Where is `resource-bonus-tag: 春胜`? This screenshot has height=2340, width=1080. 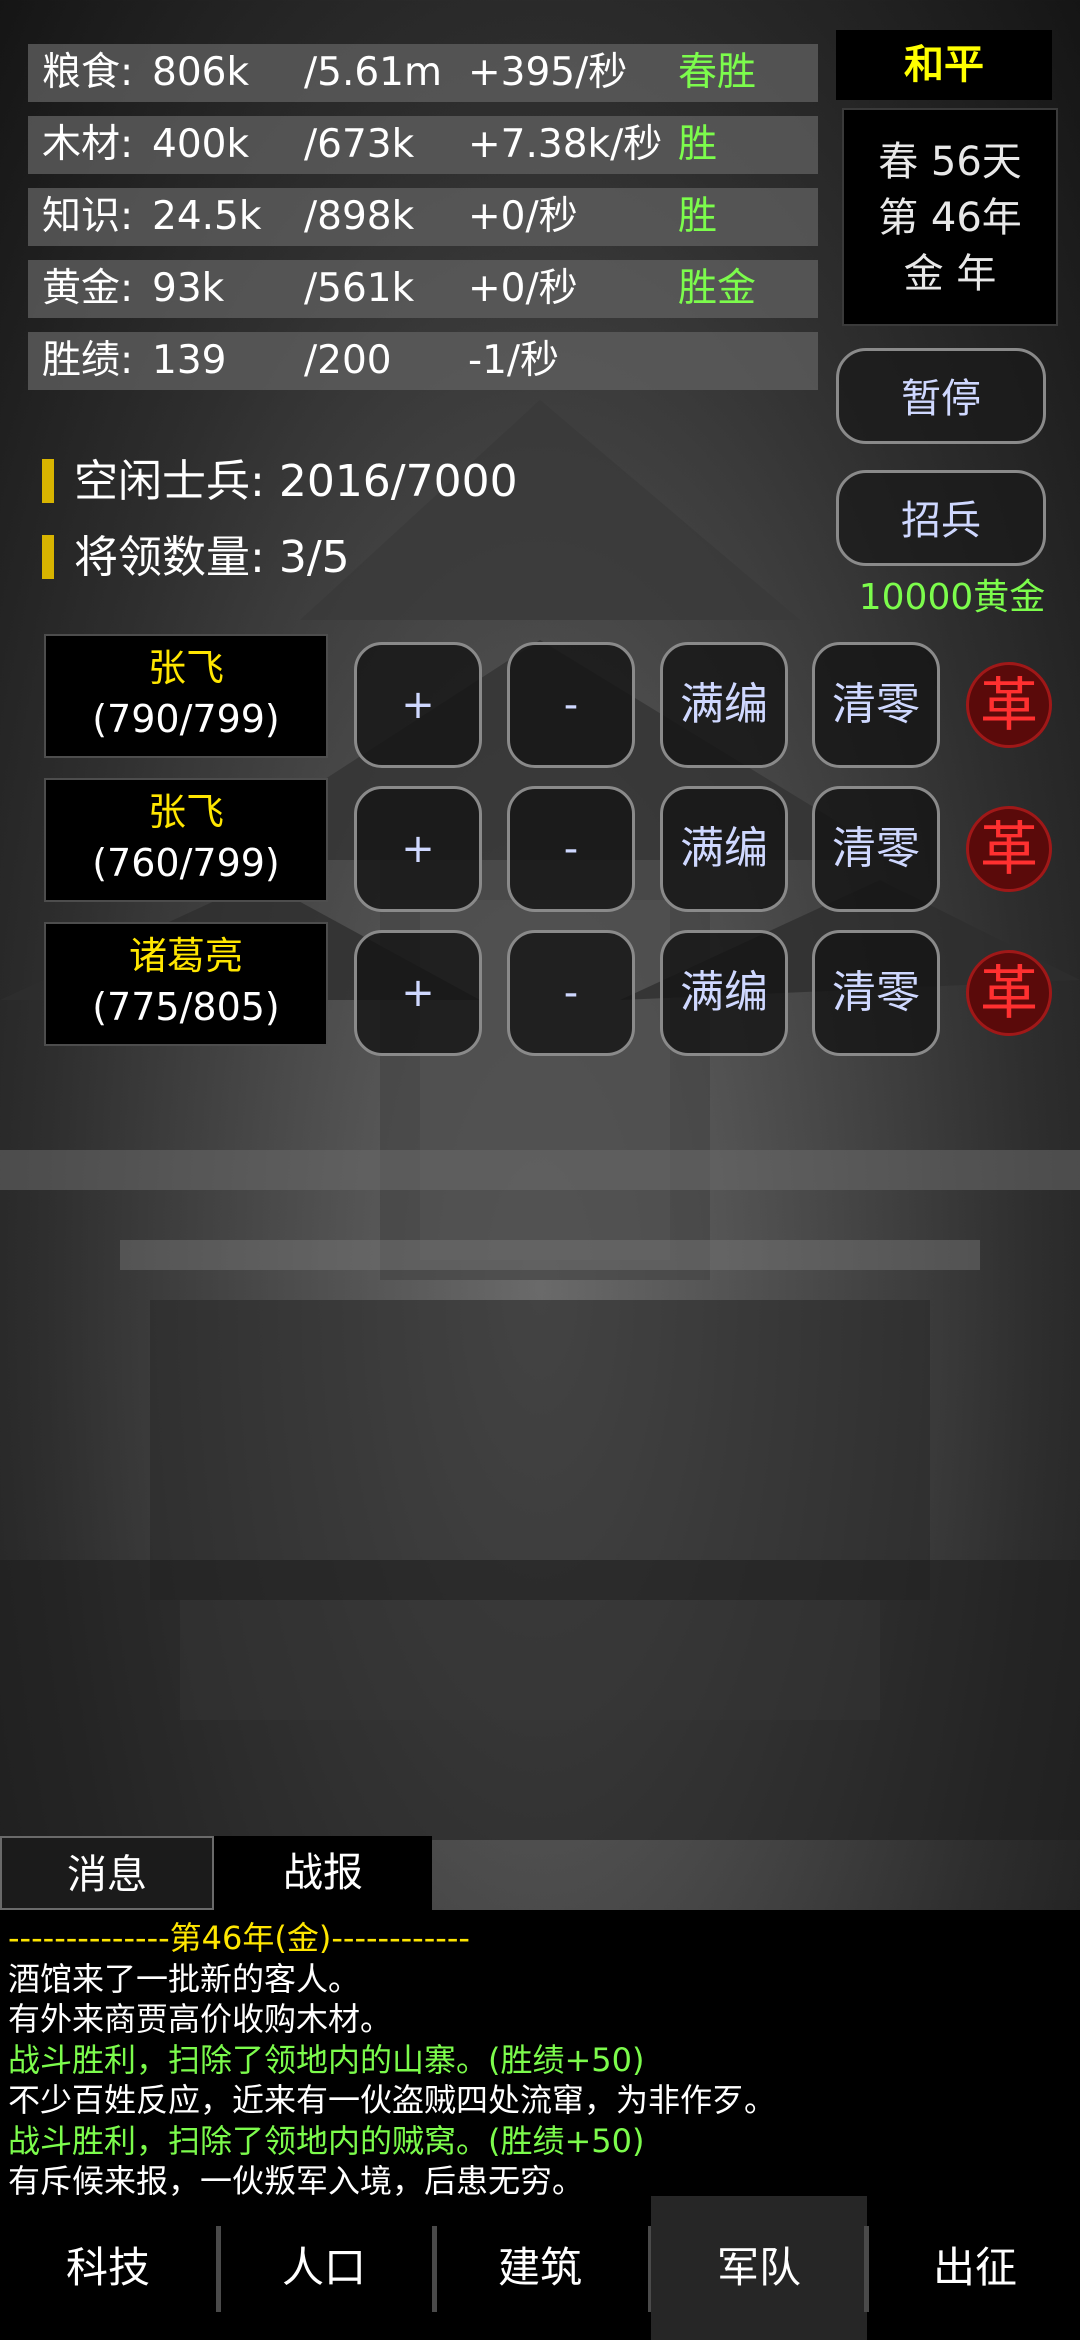
resource-bonus-tag: 春胜 is located at coordinates (717, 72).